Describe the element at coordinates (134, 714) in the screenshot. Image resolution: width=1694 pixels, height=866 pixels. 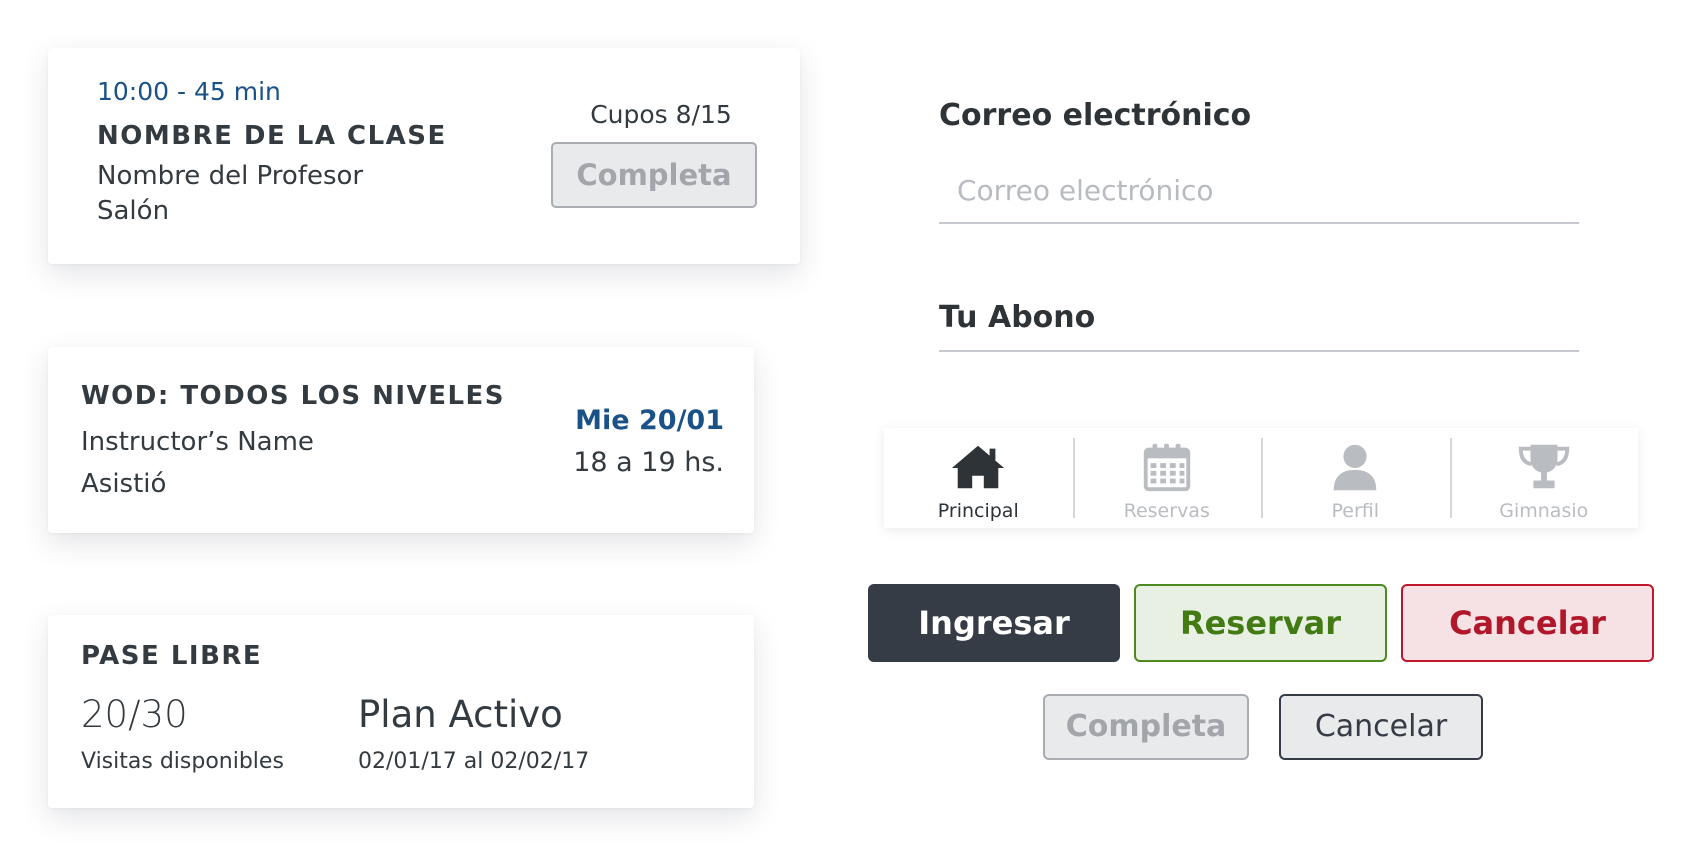
I see `visits-count: 20/30` at that location.